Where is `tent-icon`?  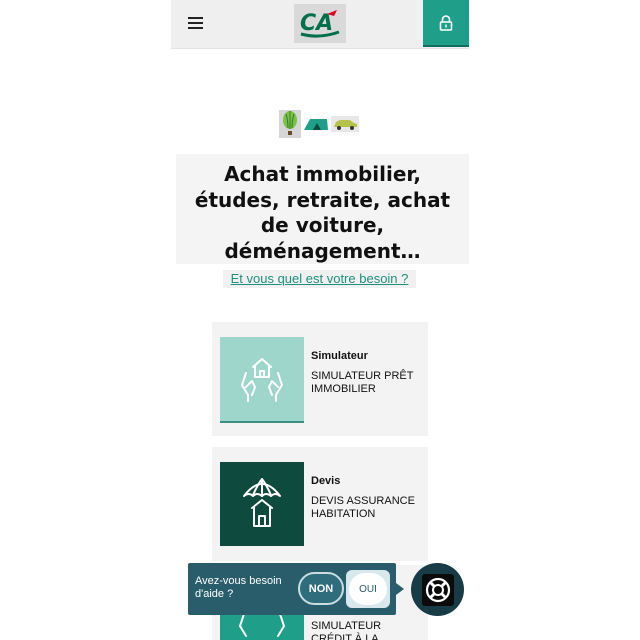
tent-icon is located at coordinates (316, 124).